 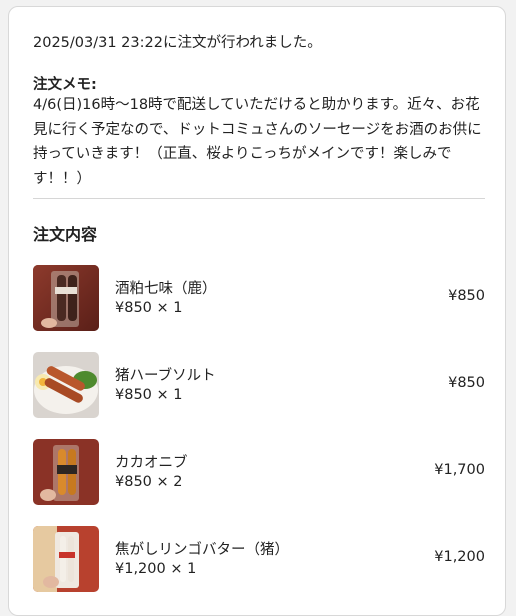 I want to click on order-item: 猪ハーブソルト ¥850 × 1 ¥850, so click(x=259, y=385).